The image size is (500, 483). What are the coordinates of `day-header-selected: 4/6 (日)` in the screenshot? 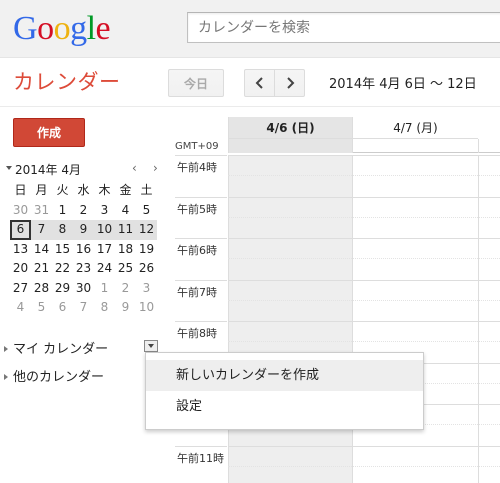 It's located at (290, 128).